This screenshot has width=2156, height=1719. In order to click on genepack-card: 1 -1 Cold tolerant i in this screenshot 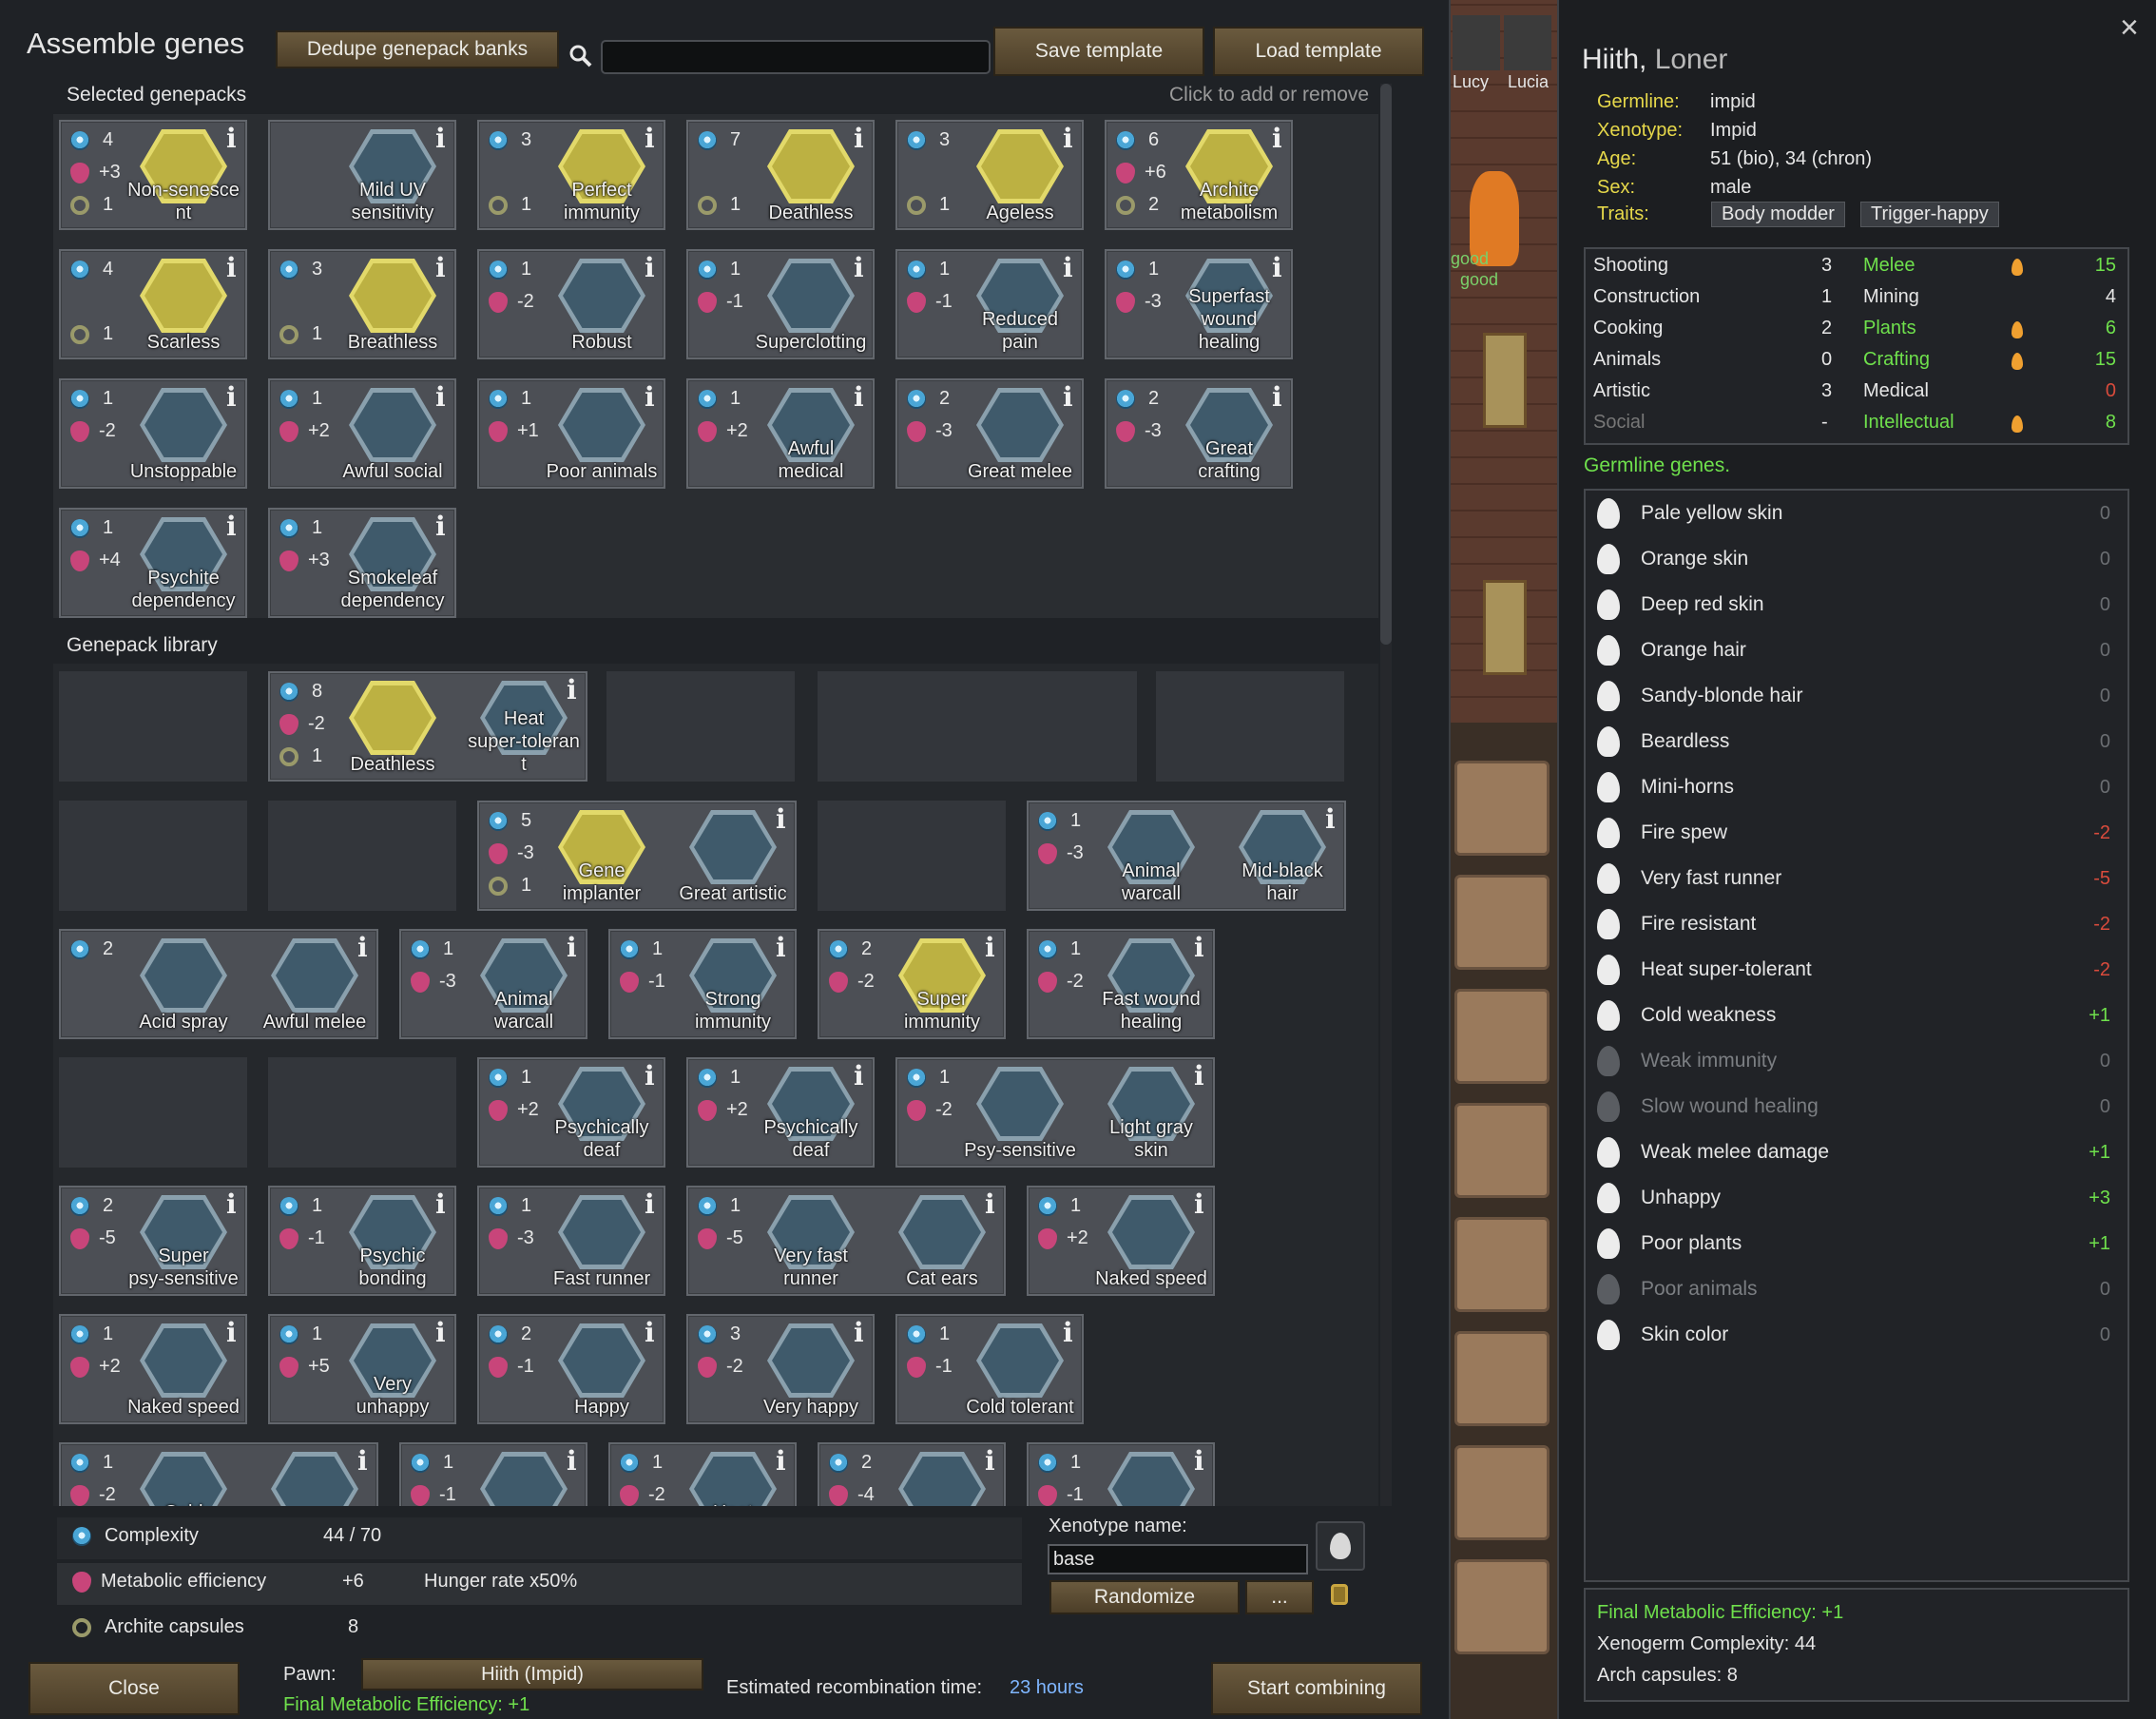, I will do `click(989, 1369)`.